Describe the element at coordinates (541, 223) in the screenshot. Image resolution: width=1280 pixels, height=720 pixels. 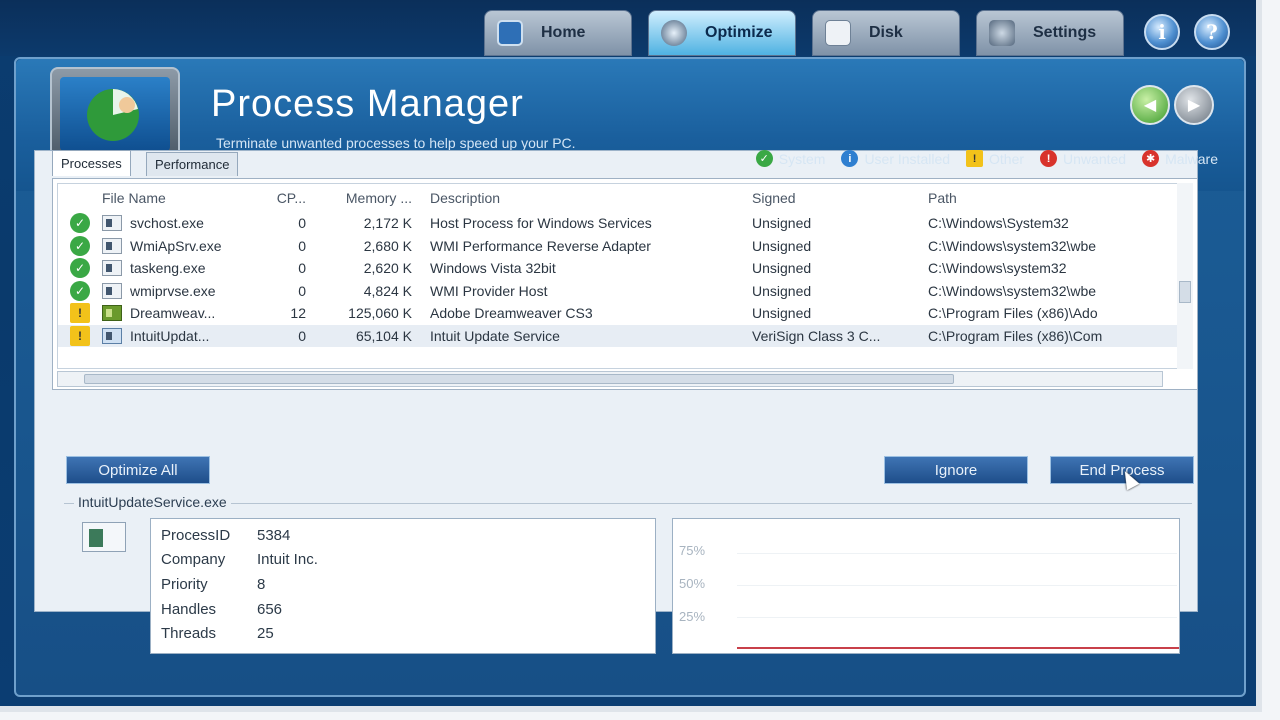
I see `description-value: Host Process for Windows Services` at that location.